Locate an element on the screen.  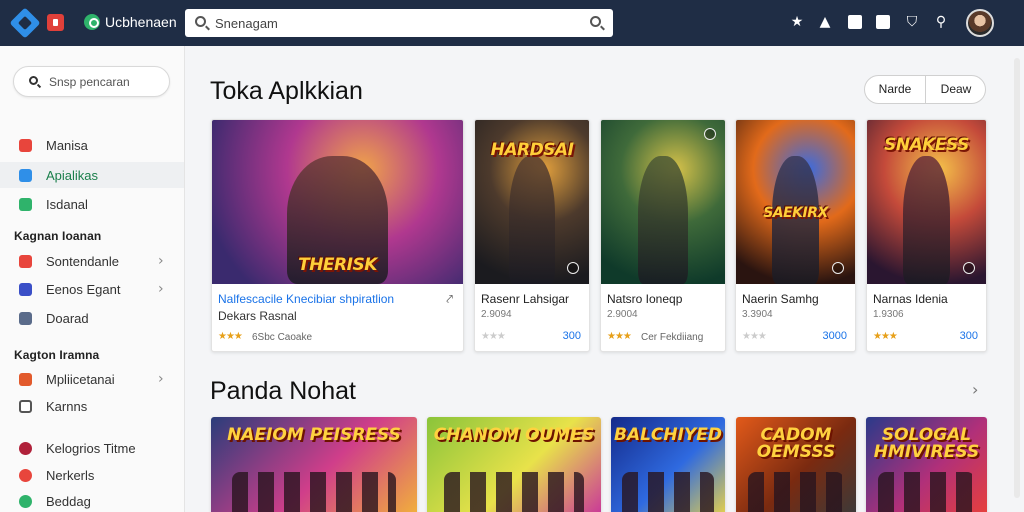
app-name: Narnas Idenia is located at coordinates (910, 299).